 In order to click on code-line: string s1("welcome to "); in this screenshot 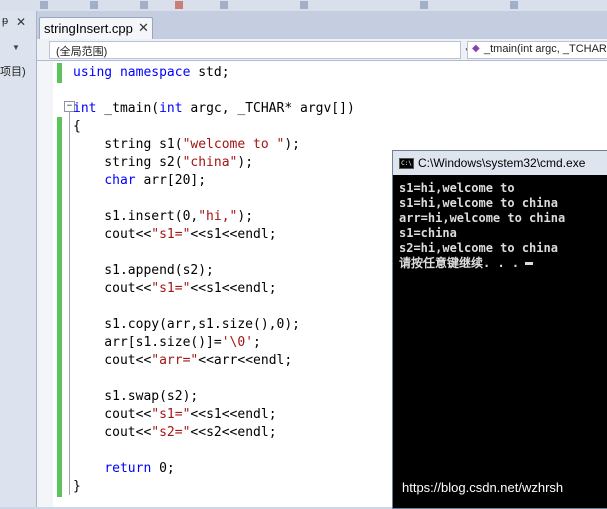, I will do `click(186, 144)`.